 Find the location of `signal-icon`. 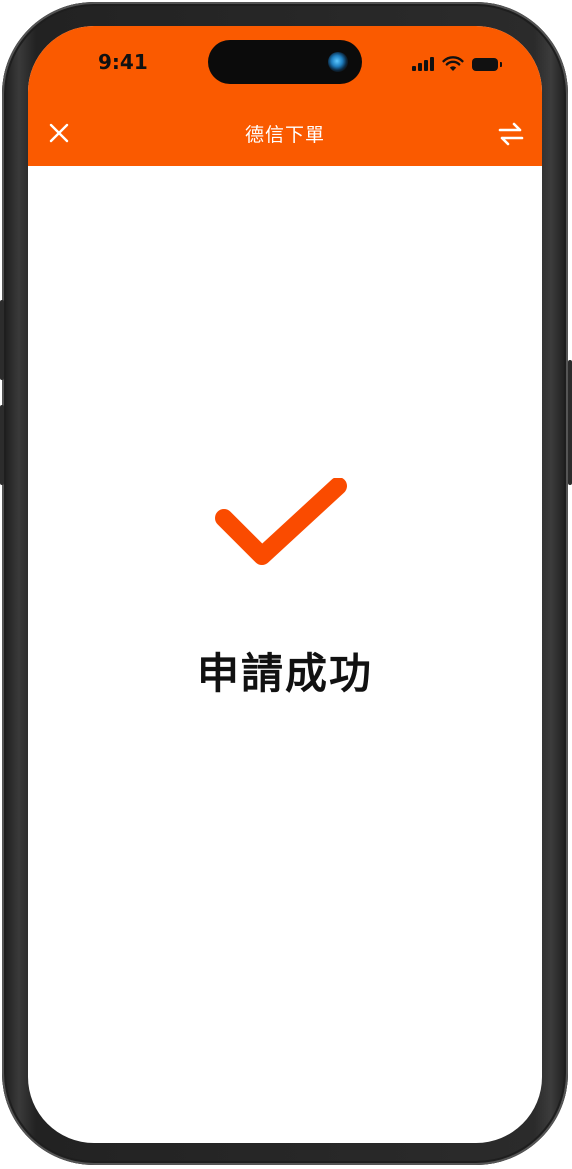

signal-icon is located at coordinates (423, 64).